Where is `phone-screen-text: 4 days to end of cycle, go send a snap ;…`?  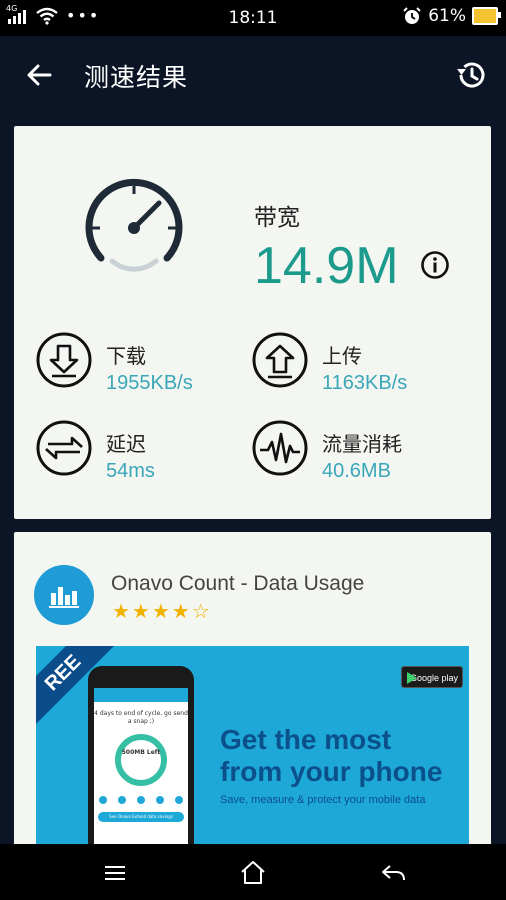
phone-screen-text: 4 days to end of cycle, go send a snap ;… is located at coordinates (141, 717).